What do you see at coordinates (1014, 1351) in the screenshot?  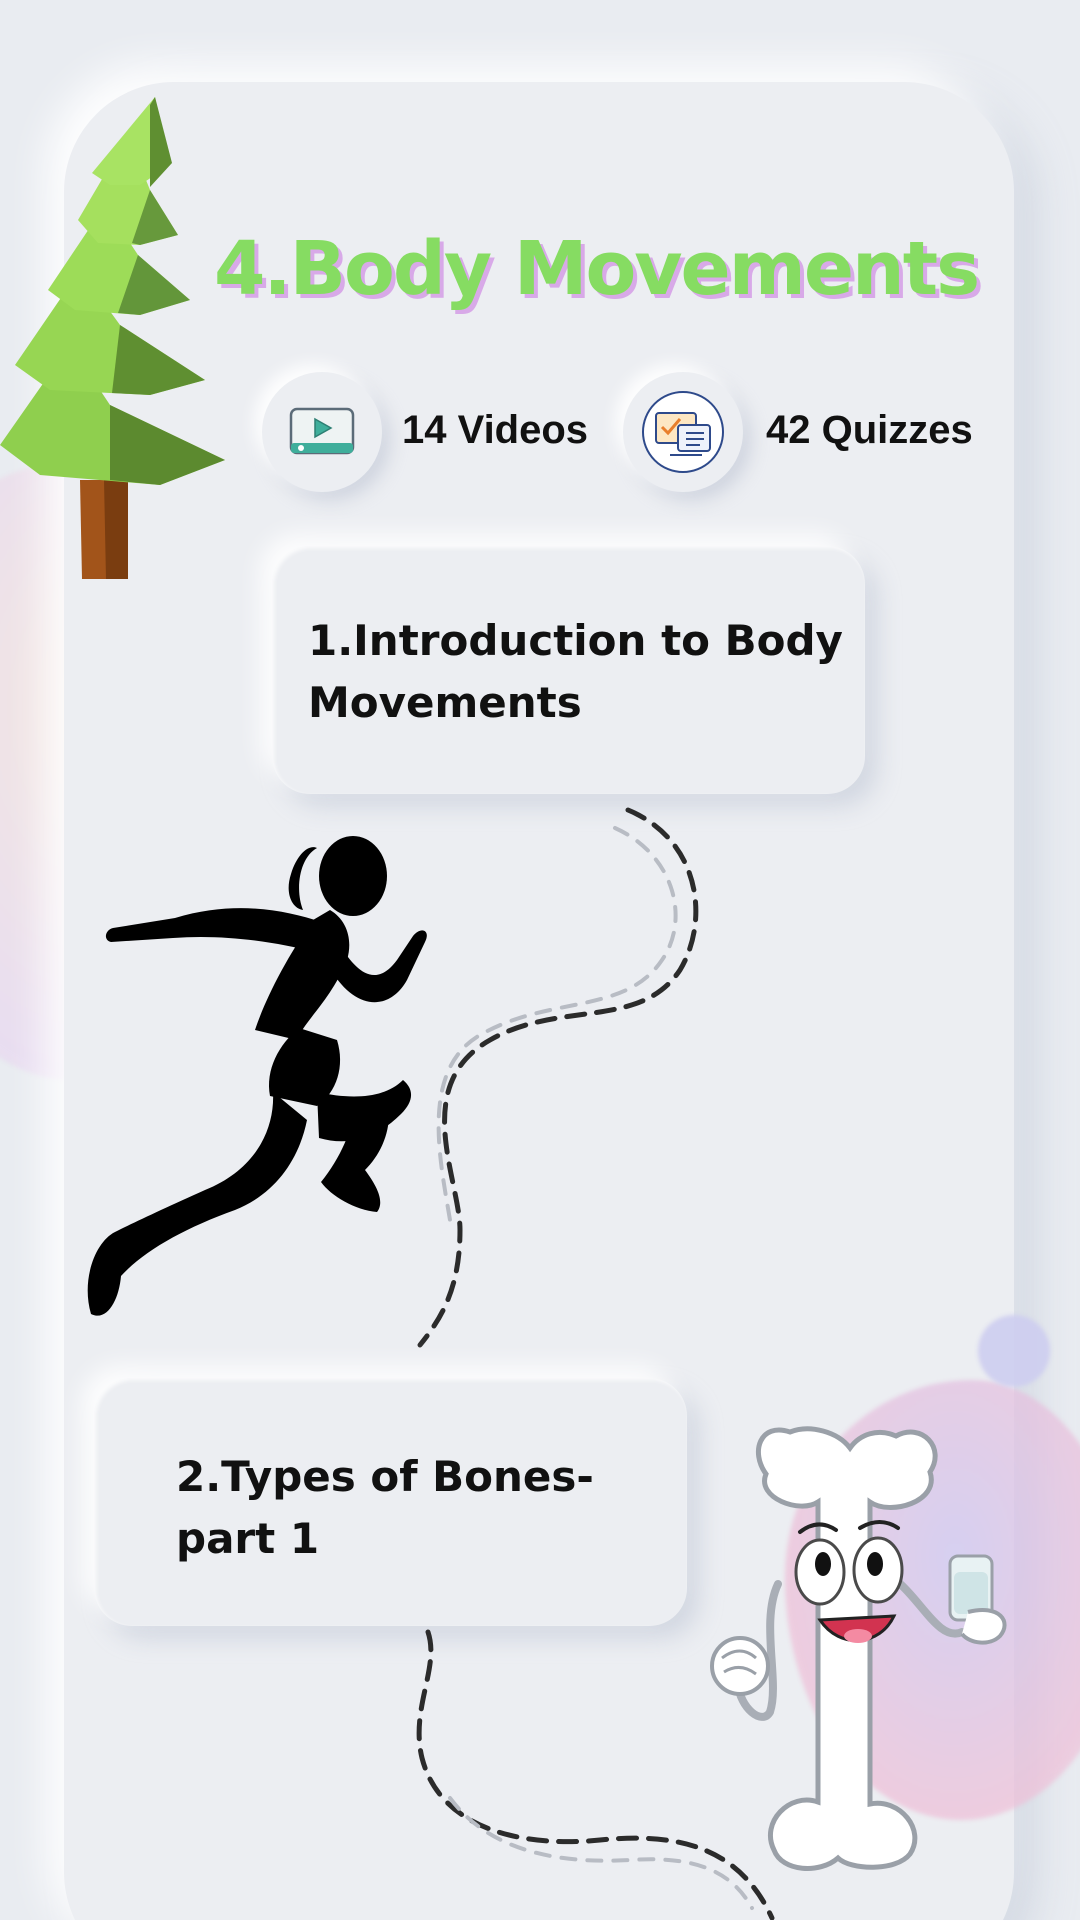 I see `background-dot` at bounding box center [1014, 1351].